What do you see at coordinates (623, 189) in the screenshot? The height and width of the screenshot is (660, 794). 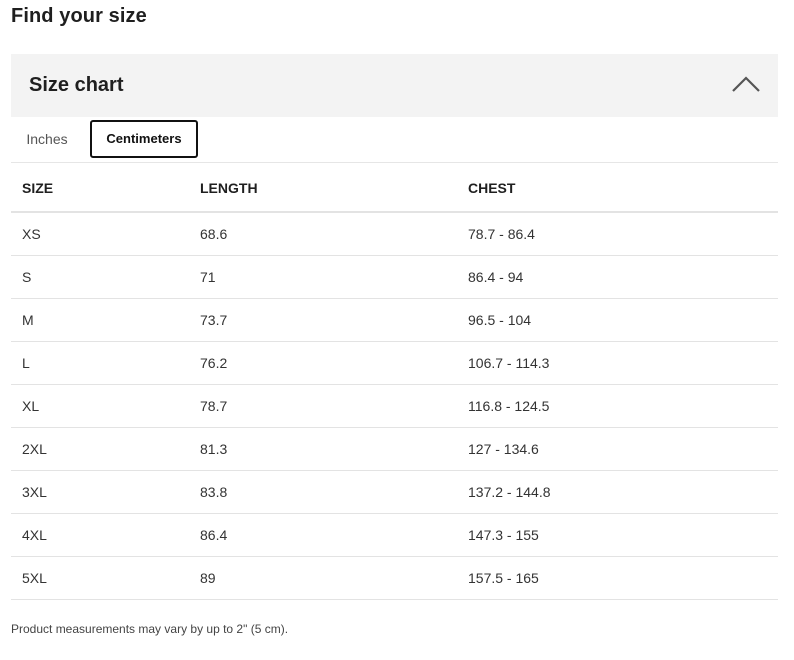 I see `column-header-chest: CHEST` at bounding box center [623, 189].